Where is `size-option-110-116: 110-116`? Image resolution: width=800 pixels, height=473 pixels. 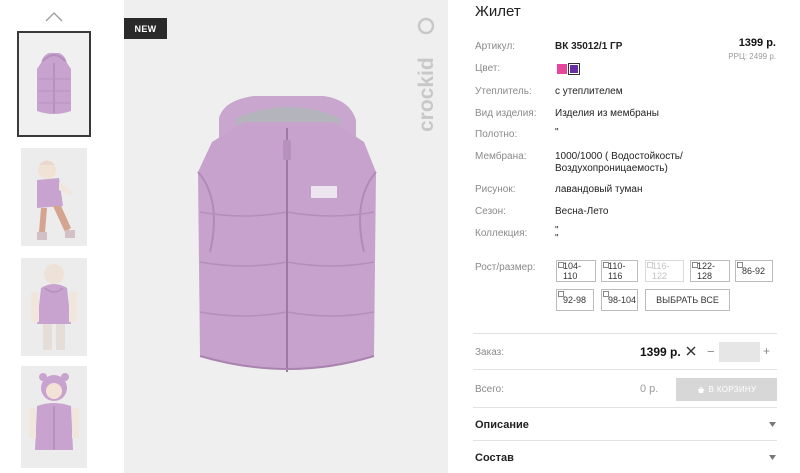
size-option-110-116: 110-116 is located at coordinates (619, 271).